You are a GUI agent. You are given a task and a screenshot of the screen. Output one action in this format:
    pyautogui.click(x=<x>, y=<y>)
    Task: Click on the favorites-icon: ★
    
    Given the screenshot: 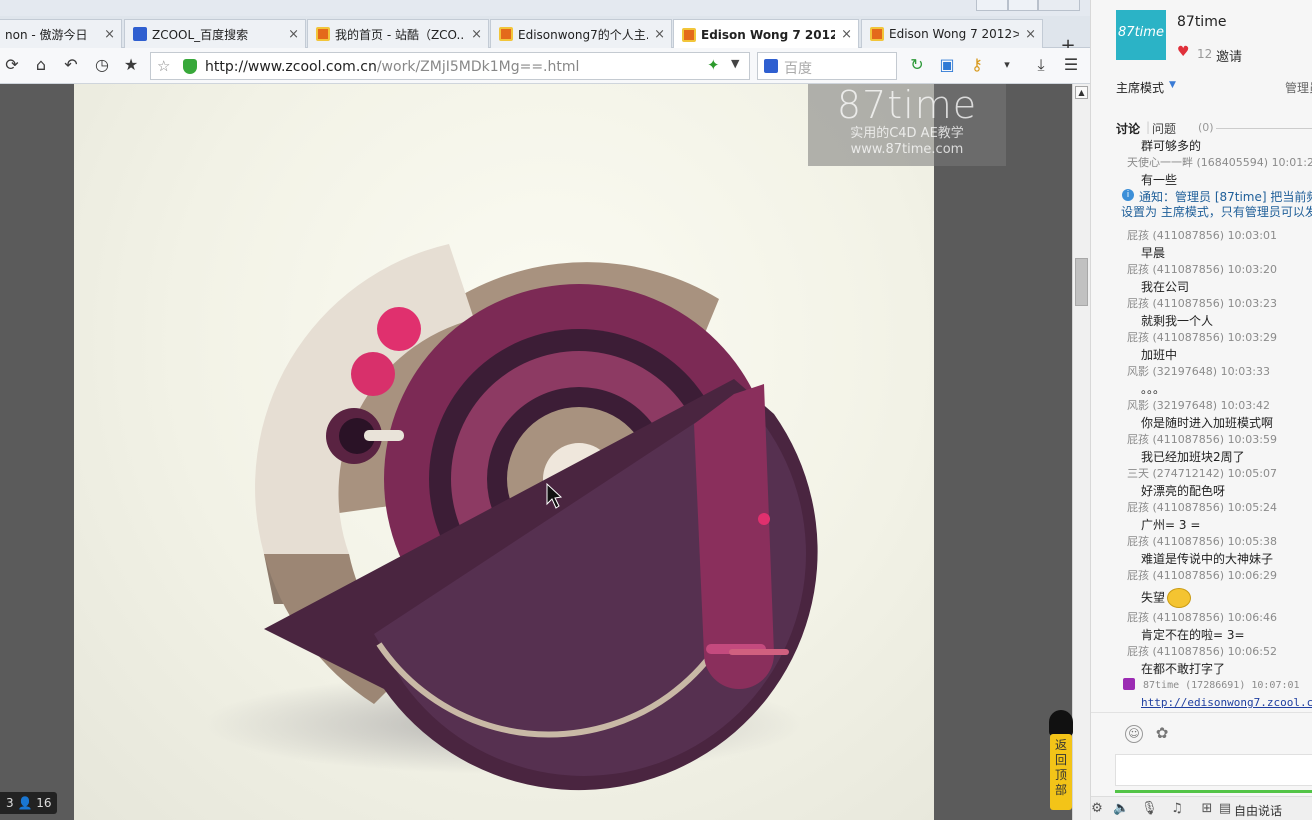 What is the action you would take?
    pyautogui.click(x=131, y=65)
    